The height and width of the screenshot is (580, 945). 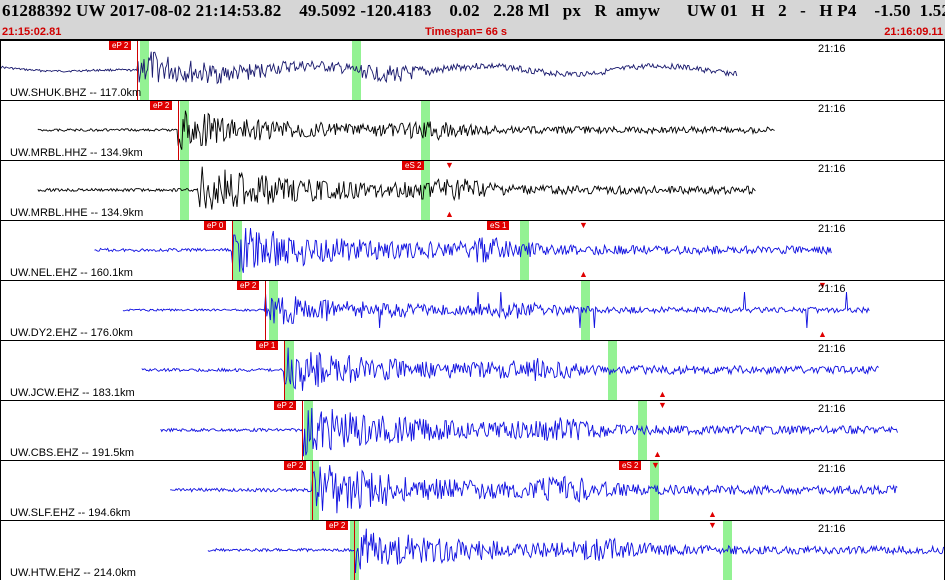 What do you see at coordinates (267, 345) in the screenshot?
I see `phase-pick-tag: eP 1` at bounding box center [267, 345].